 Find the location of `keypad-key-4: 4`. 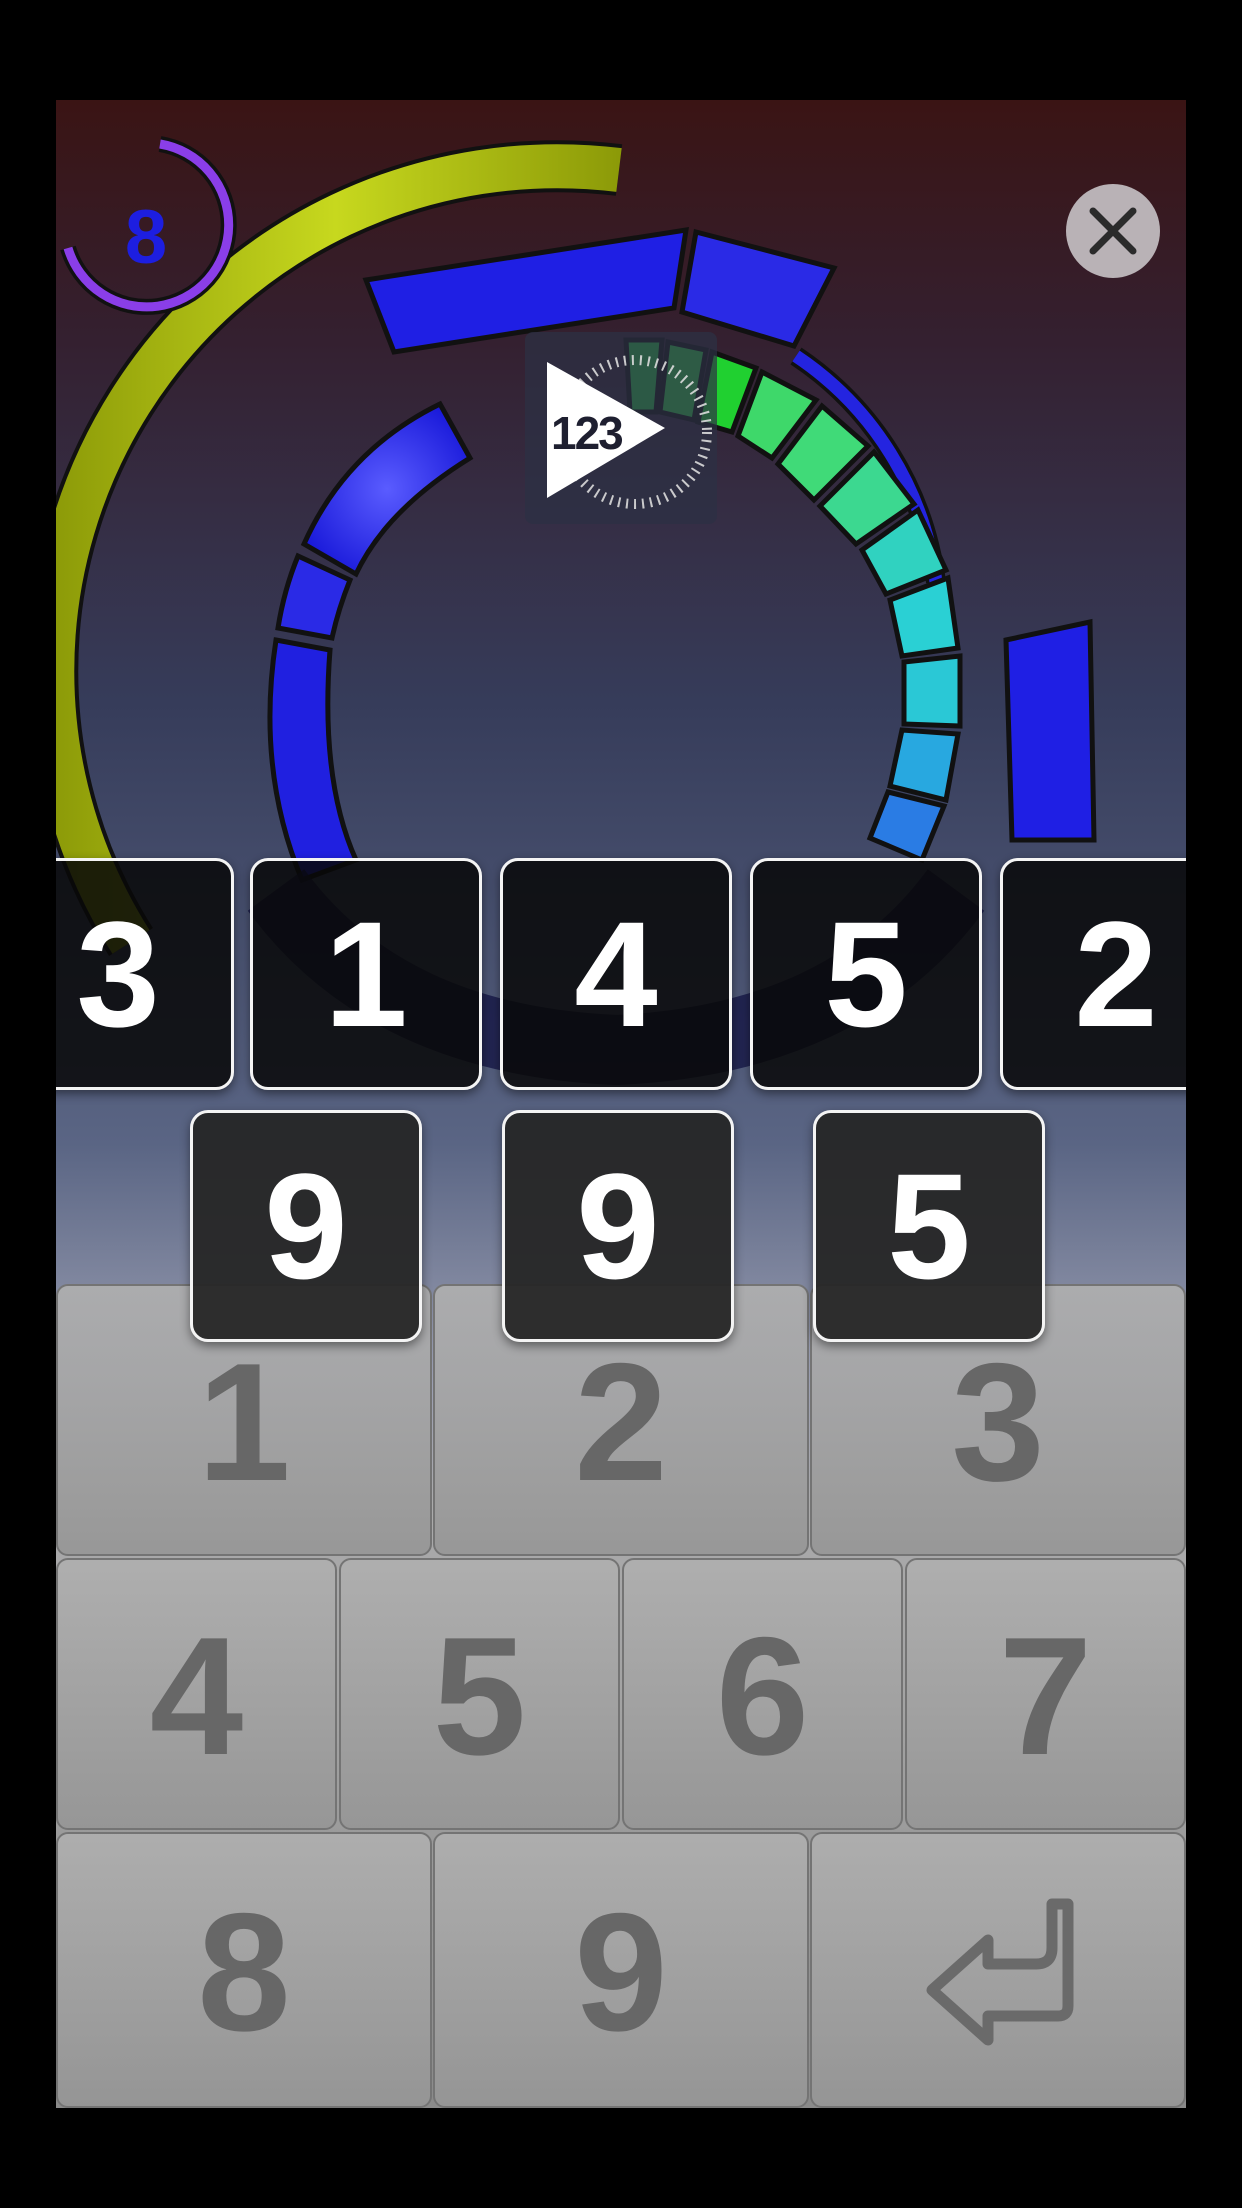

keypad-key-4: 4 is located at coordinates (196, 1694).